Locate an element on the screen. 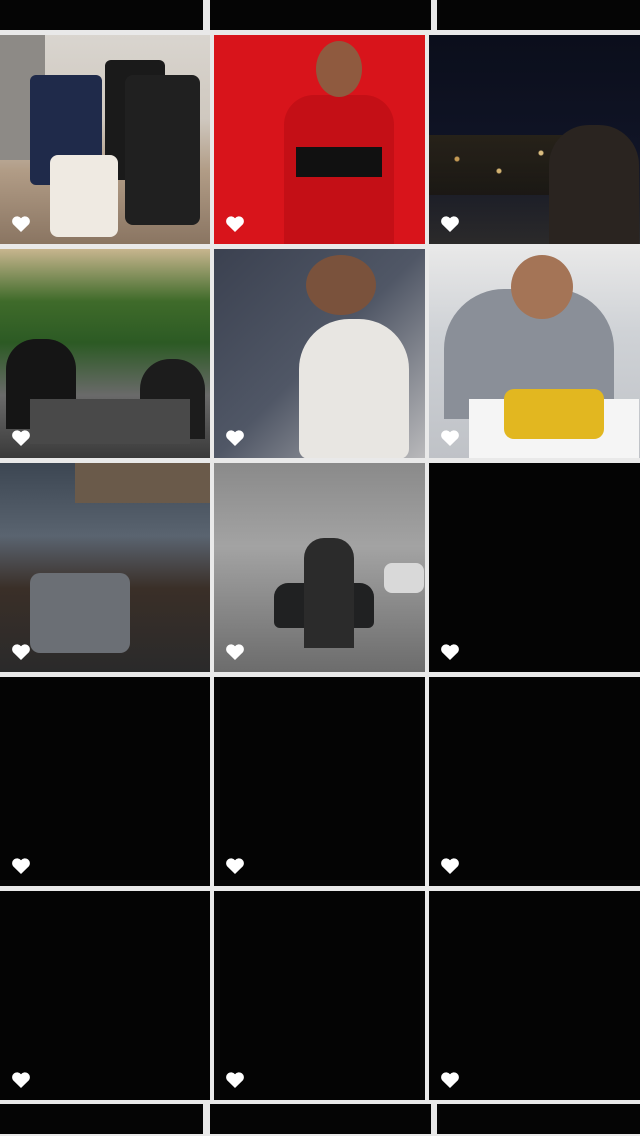 The width and height of the screenshot is (640, 1136). photo-tile-taco is located at coordinates (534, 353).